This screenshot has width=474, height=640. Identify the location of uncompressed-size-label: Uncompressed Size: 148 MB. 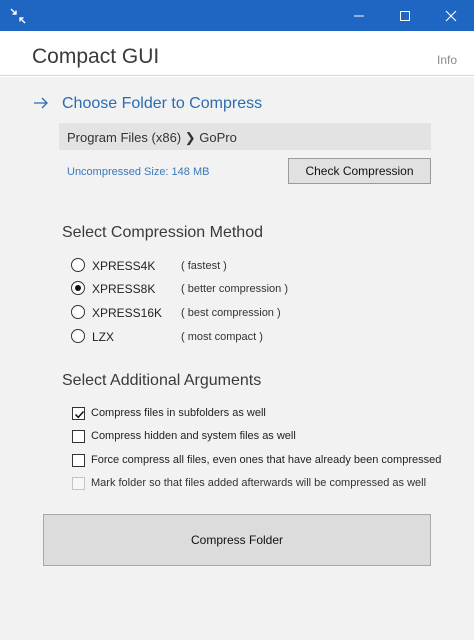
(138, 172).